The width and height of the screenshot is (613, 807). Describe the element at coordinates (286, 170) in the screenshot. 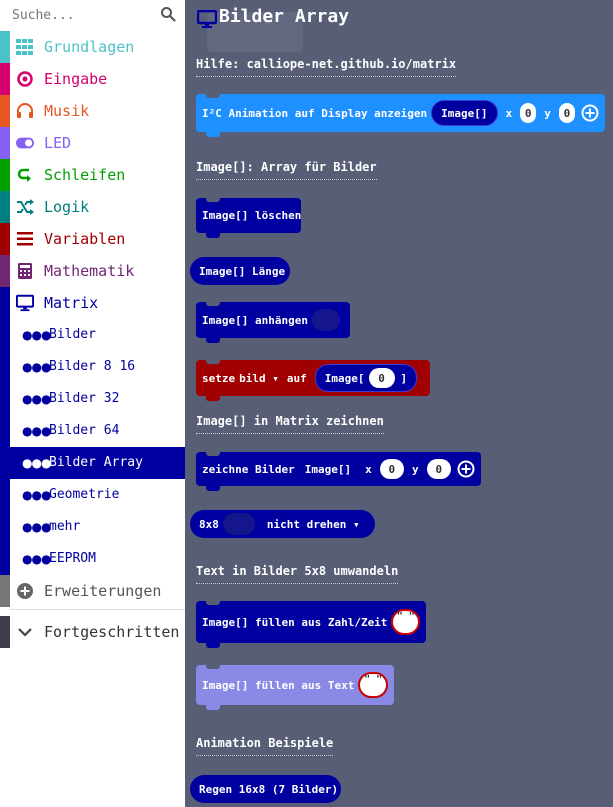

I see `section-label-array: Image[]: Array für Bilder` at that location.